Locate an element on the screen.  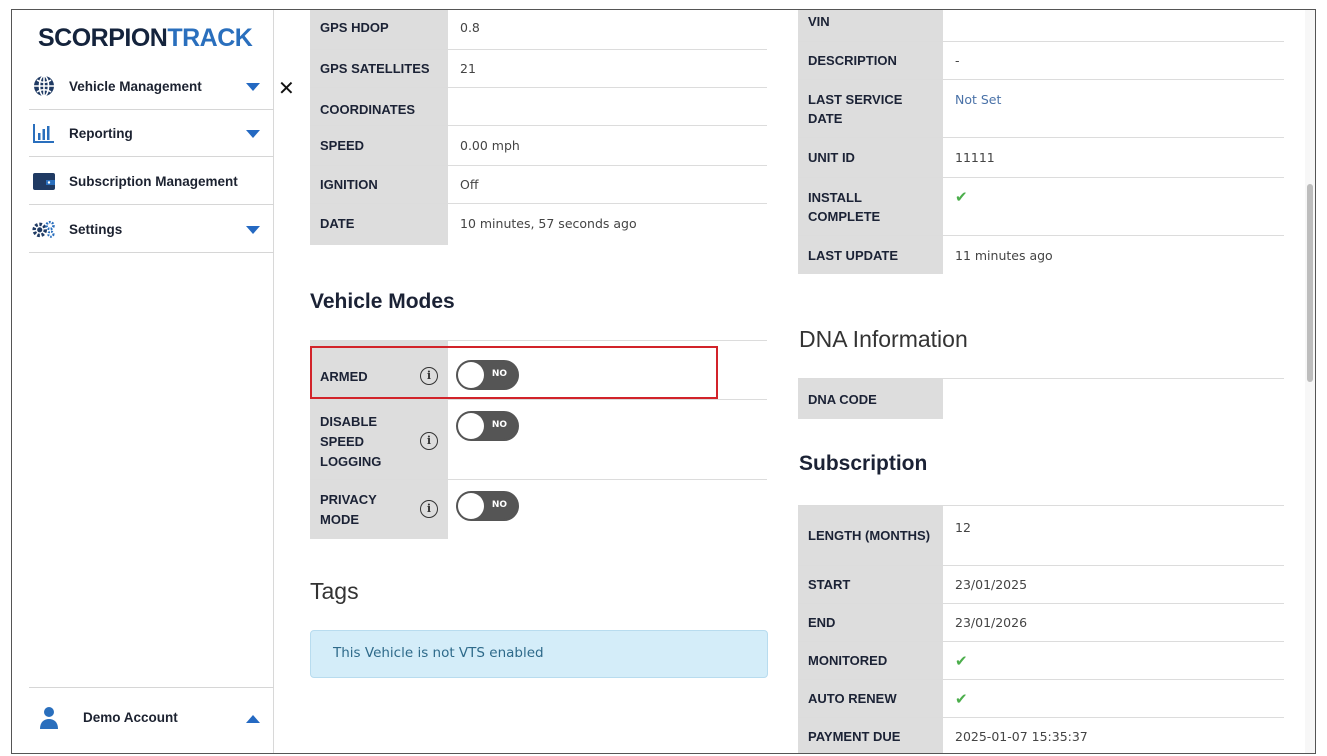
table-row: LAST UPDATE 11 minutes ago is located at coordinates (1041, 255).